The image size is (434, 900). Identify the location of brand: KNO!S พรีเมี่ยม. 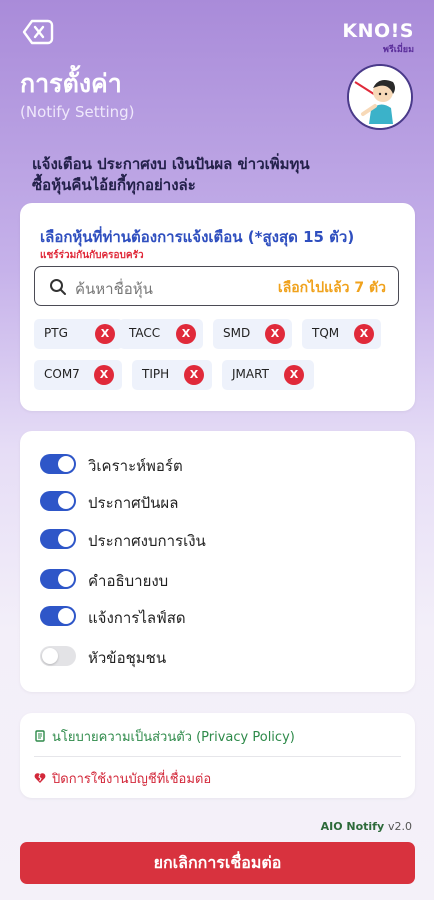
(378, 38).